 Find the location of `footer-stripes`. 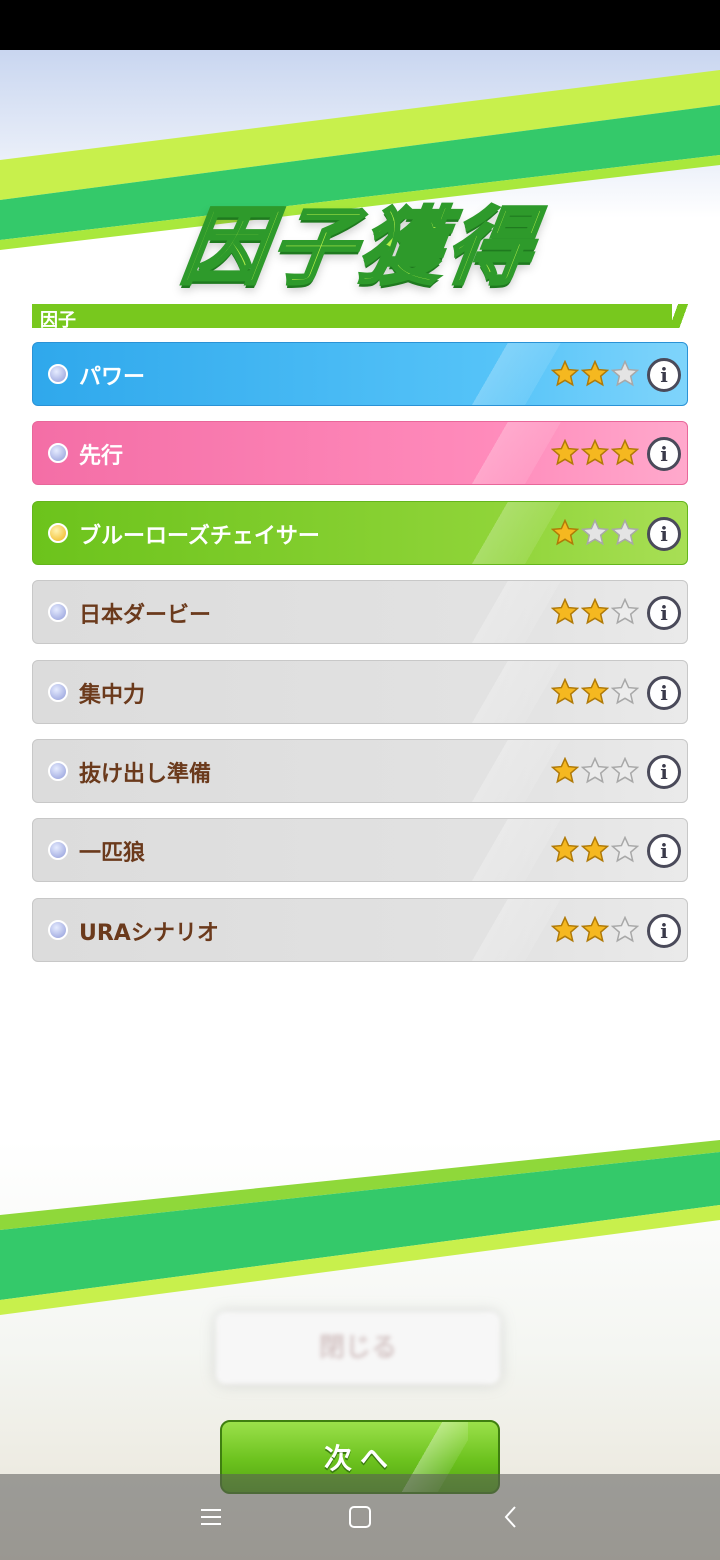

footer-stripes is located at coordinates (360, 1227).